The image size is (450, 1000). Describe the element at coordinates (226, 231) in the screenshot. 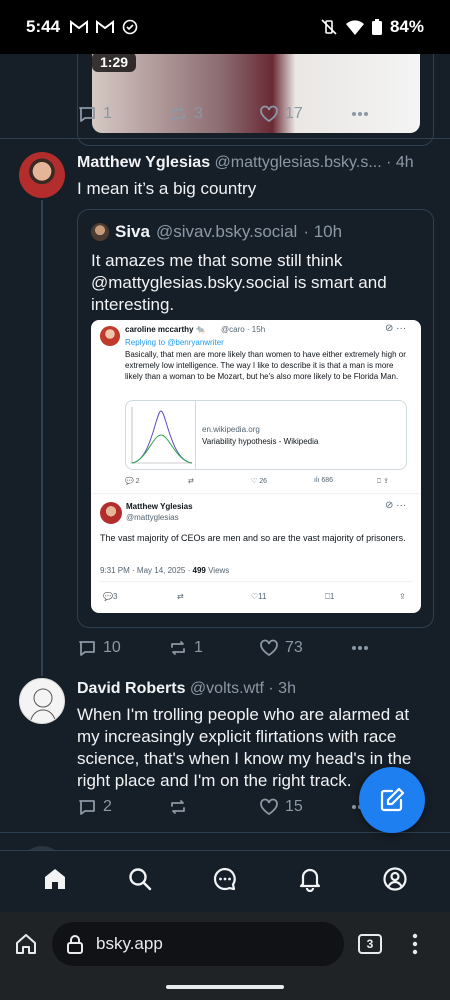

I see `quote-author-handle: @sivav.bsky.social` at that location.